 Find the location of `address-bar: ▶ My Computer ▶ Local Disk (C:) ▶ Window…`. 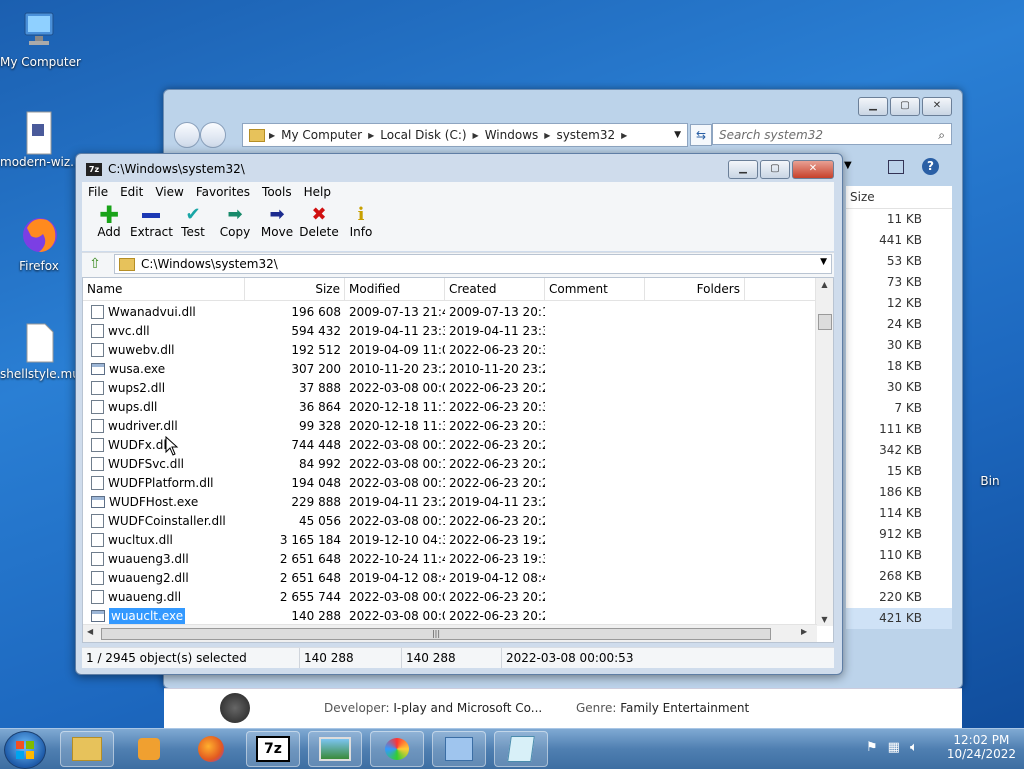

address-bar: ▶ My Computer ▶ Local Disk (C:) ▶ Window… is located at coordinates (465, 135).